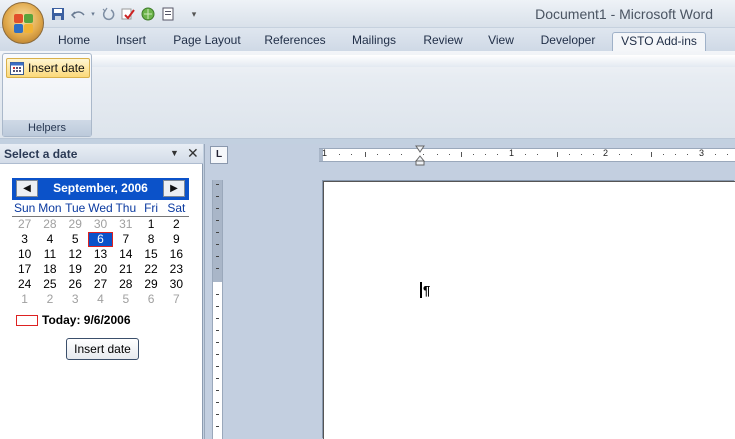 The width and height of the screenshot is (735, 439). Describe the element at coordinates (58, 14) in the screenshot. I see `save-icon` at that location.